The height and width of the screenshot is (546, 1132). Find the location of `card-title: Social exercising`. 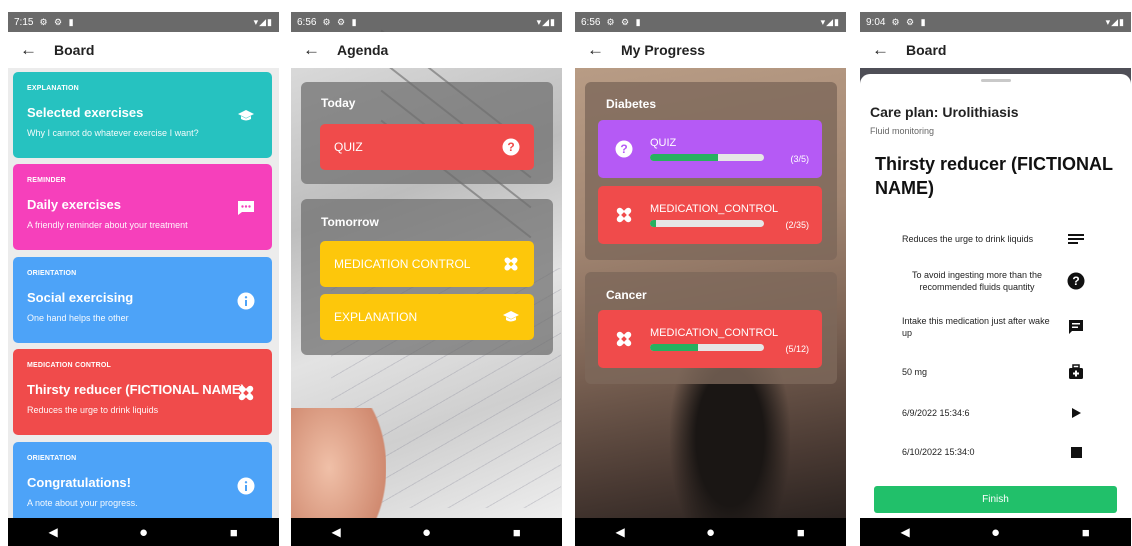

card-title: Social exercising is located at coordinates (80, 297).